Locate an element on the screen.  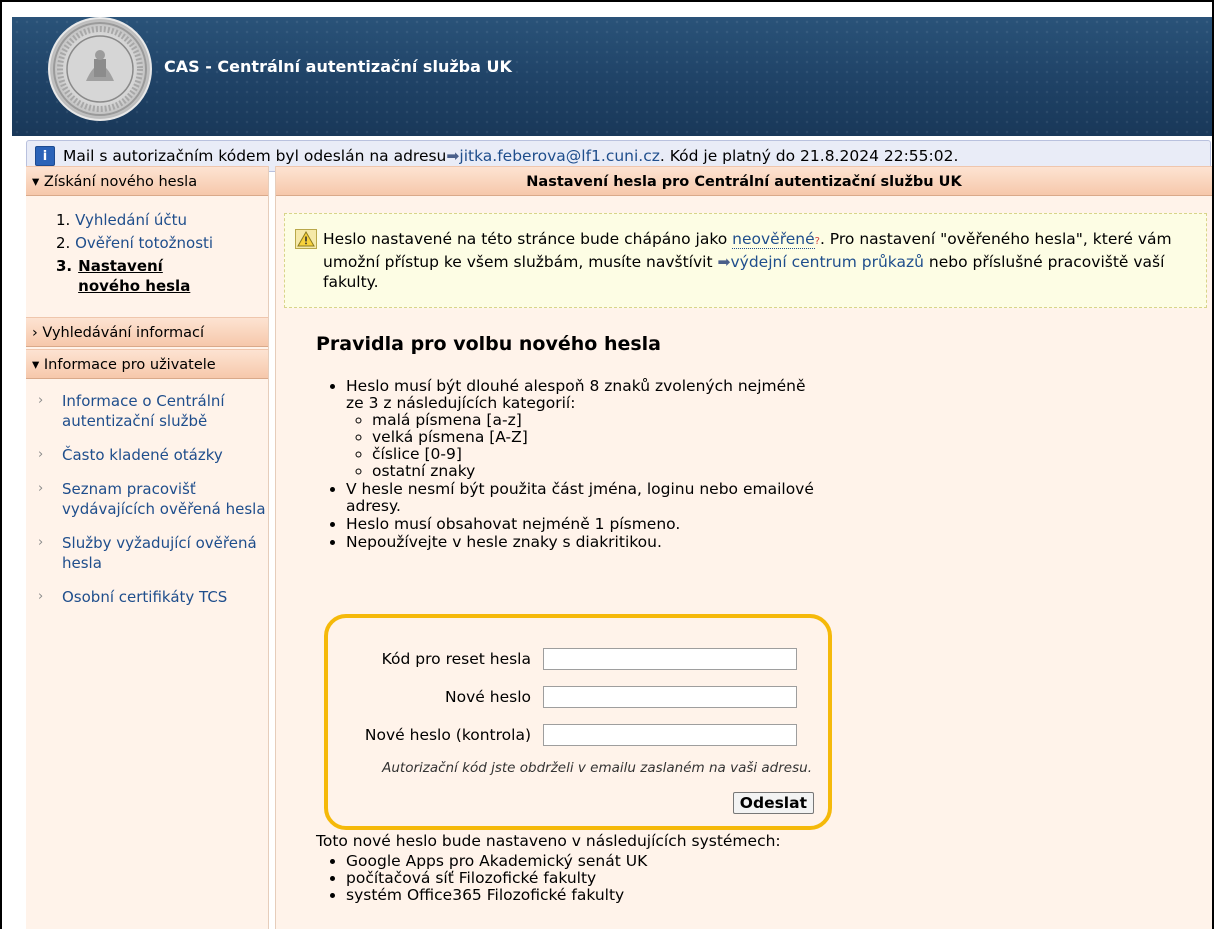
step-label: Nastavení nového hesla is located at coordinates (134, 276).